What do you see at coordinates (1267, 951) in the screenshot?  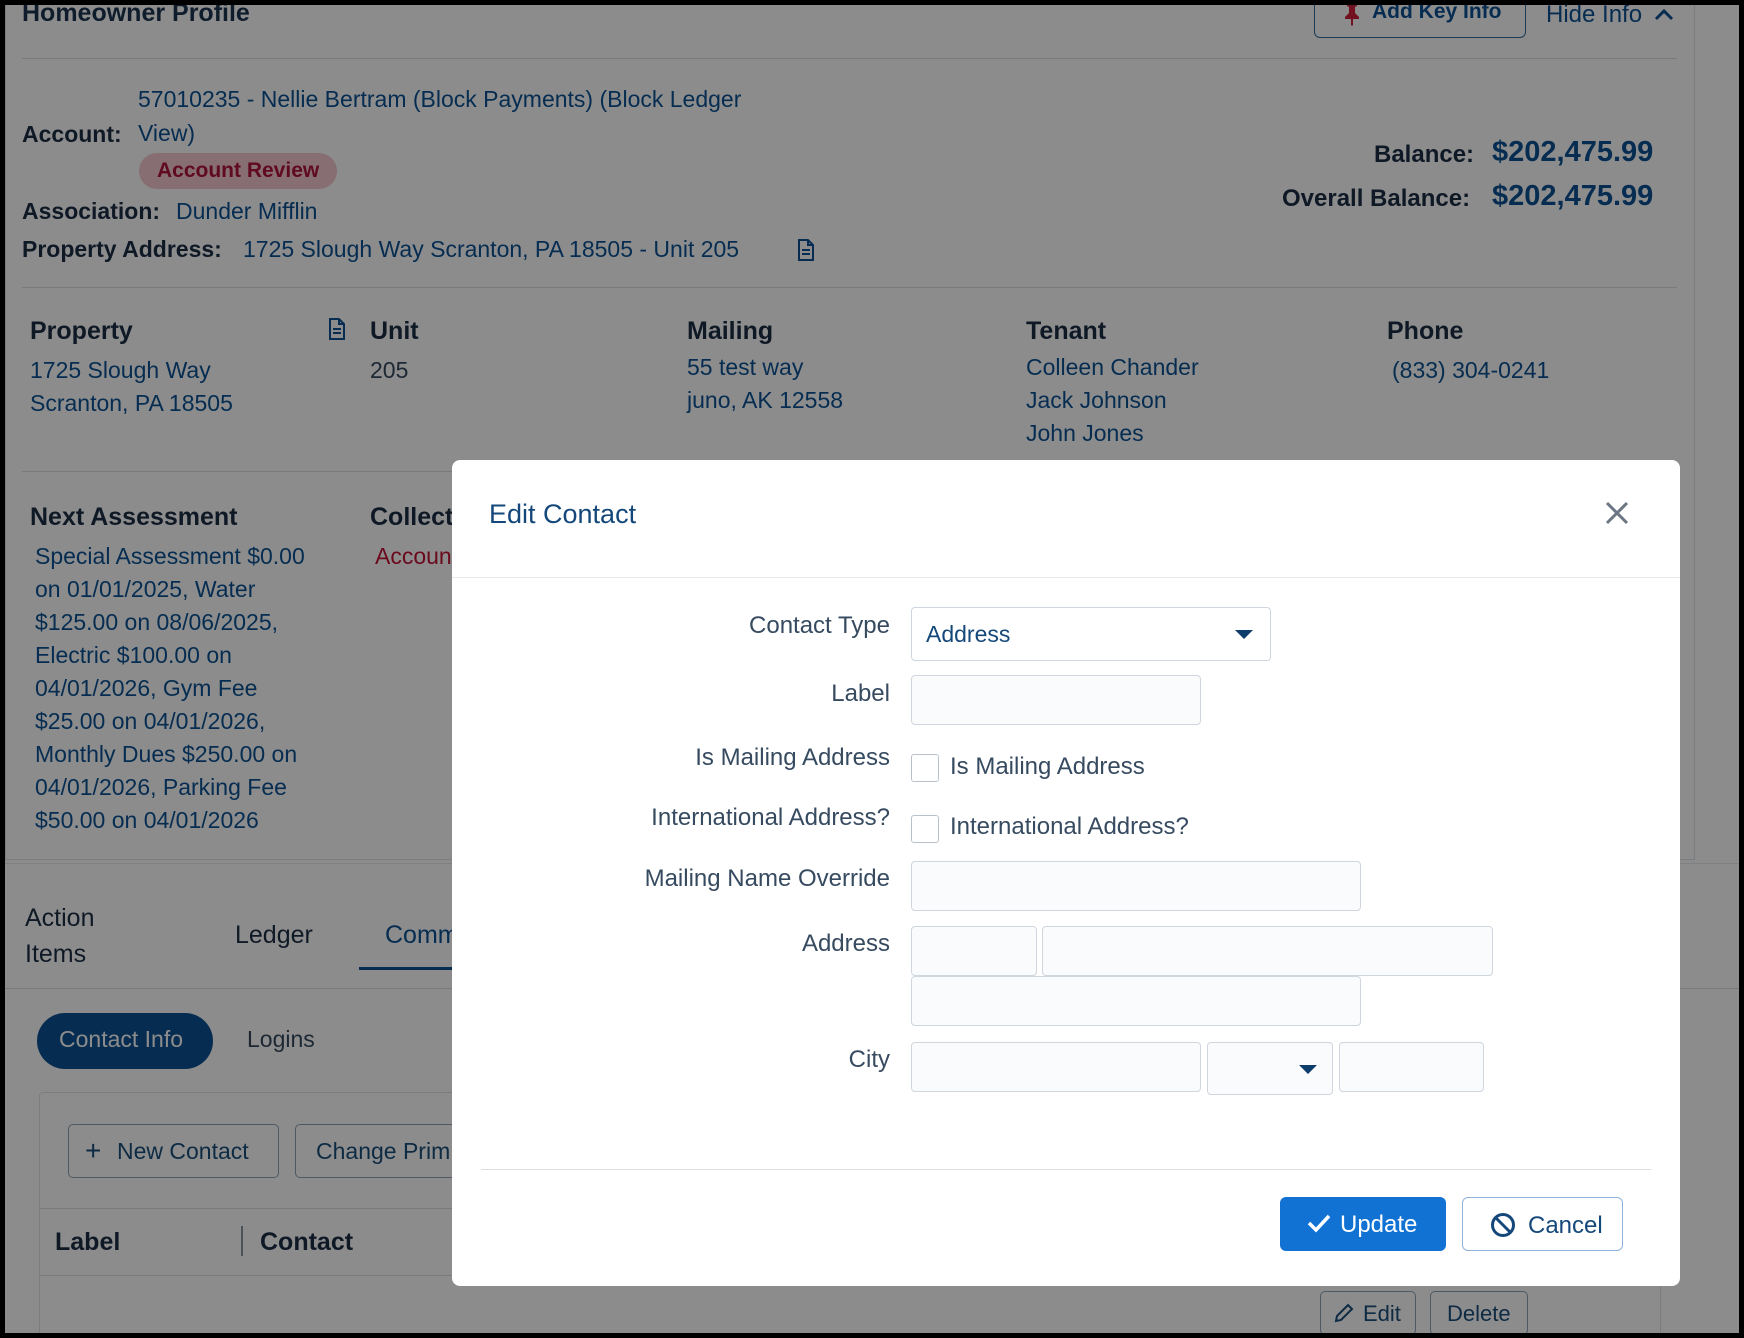 I see `address-street-input` at bounding box center [1267, 951].